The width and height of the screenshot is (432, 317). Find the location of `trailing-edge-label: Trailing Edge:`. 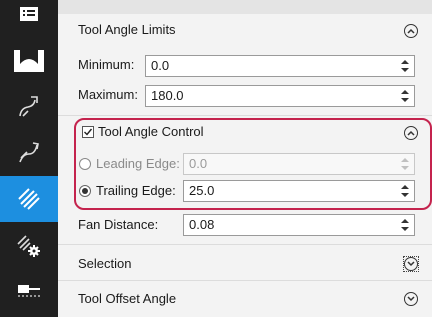

trailing-edge-label: Trailing Edge: is located at coordinates (136, 190).